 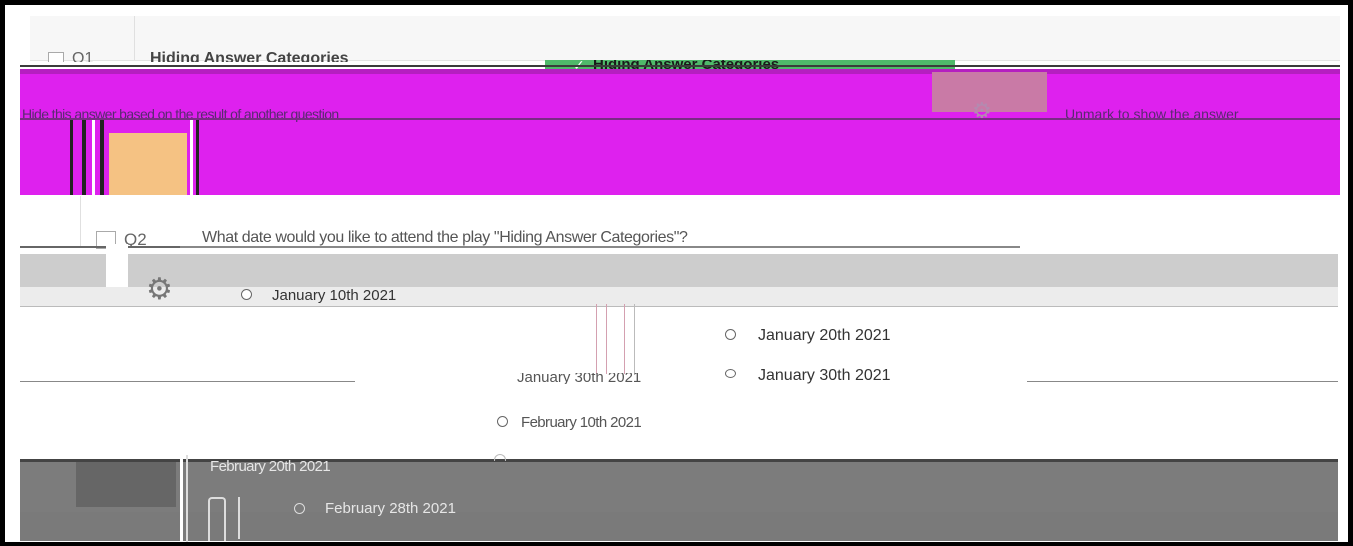 I want to click on option-3-radio-icon, so click(x=730, y=373).